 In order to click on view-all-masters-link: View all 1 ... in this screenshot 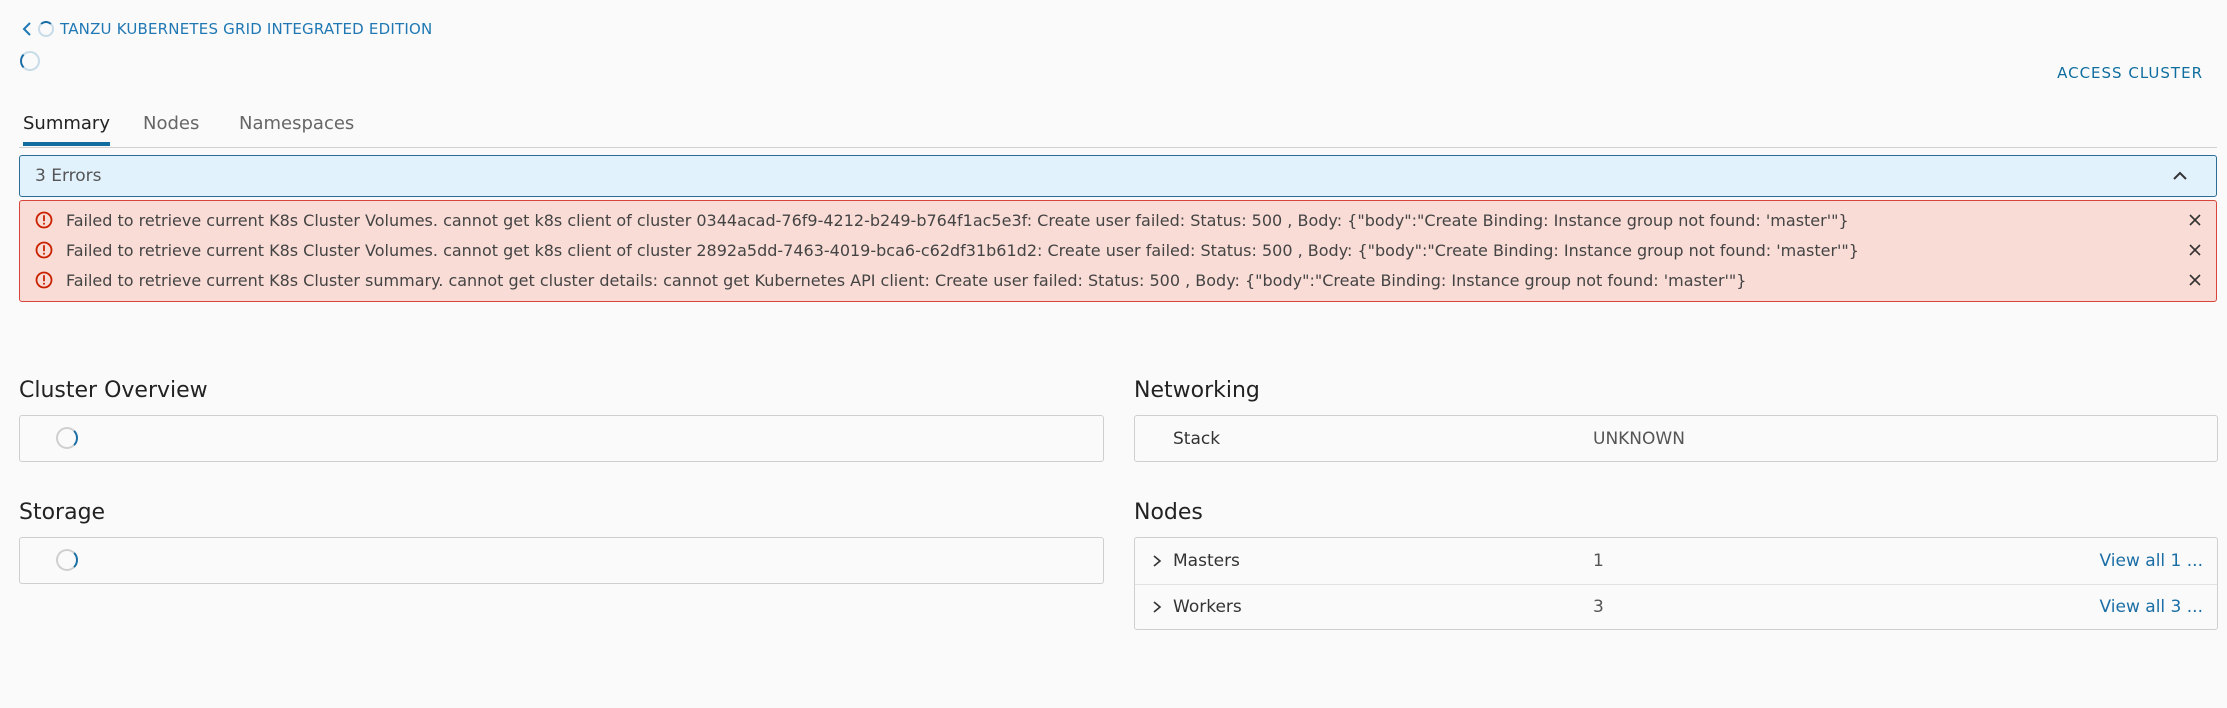, I will do `click(2151, 561)`.